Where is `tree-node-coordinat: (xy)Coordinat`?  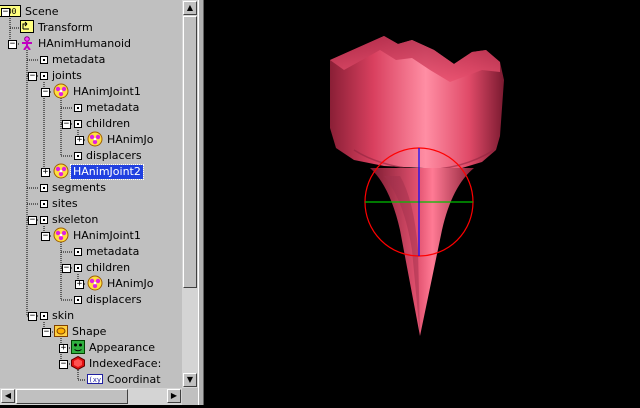
tree-node-coordinat: (xy)Coordinat is located at coordinates (125, 380).